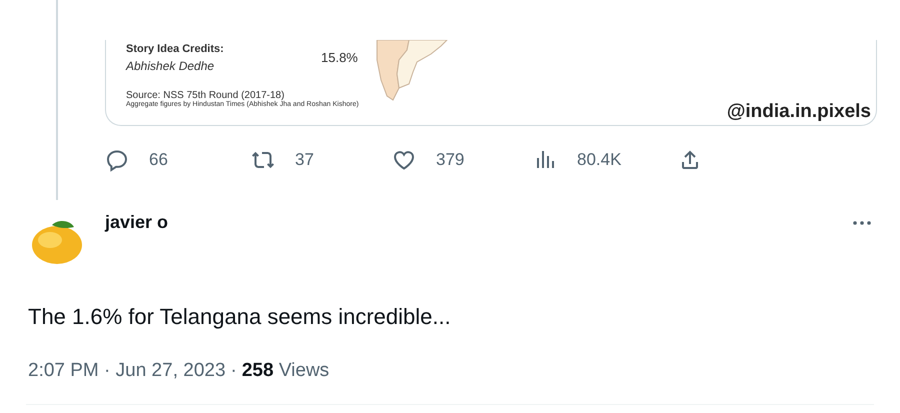 This screenshot has height=413, width=900. Describe the element at coordinates (158, 160) in the screenshot. I see `action-count: 66` at that location.